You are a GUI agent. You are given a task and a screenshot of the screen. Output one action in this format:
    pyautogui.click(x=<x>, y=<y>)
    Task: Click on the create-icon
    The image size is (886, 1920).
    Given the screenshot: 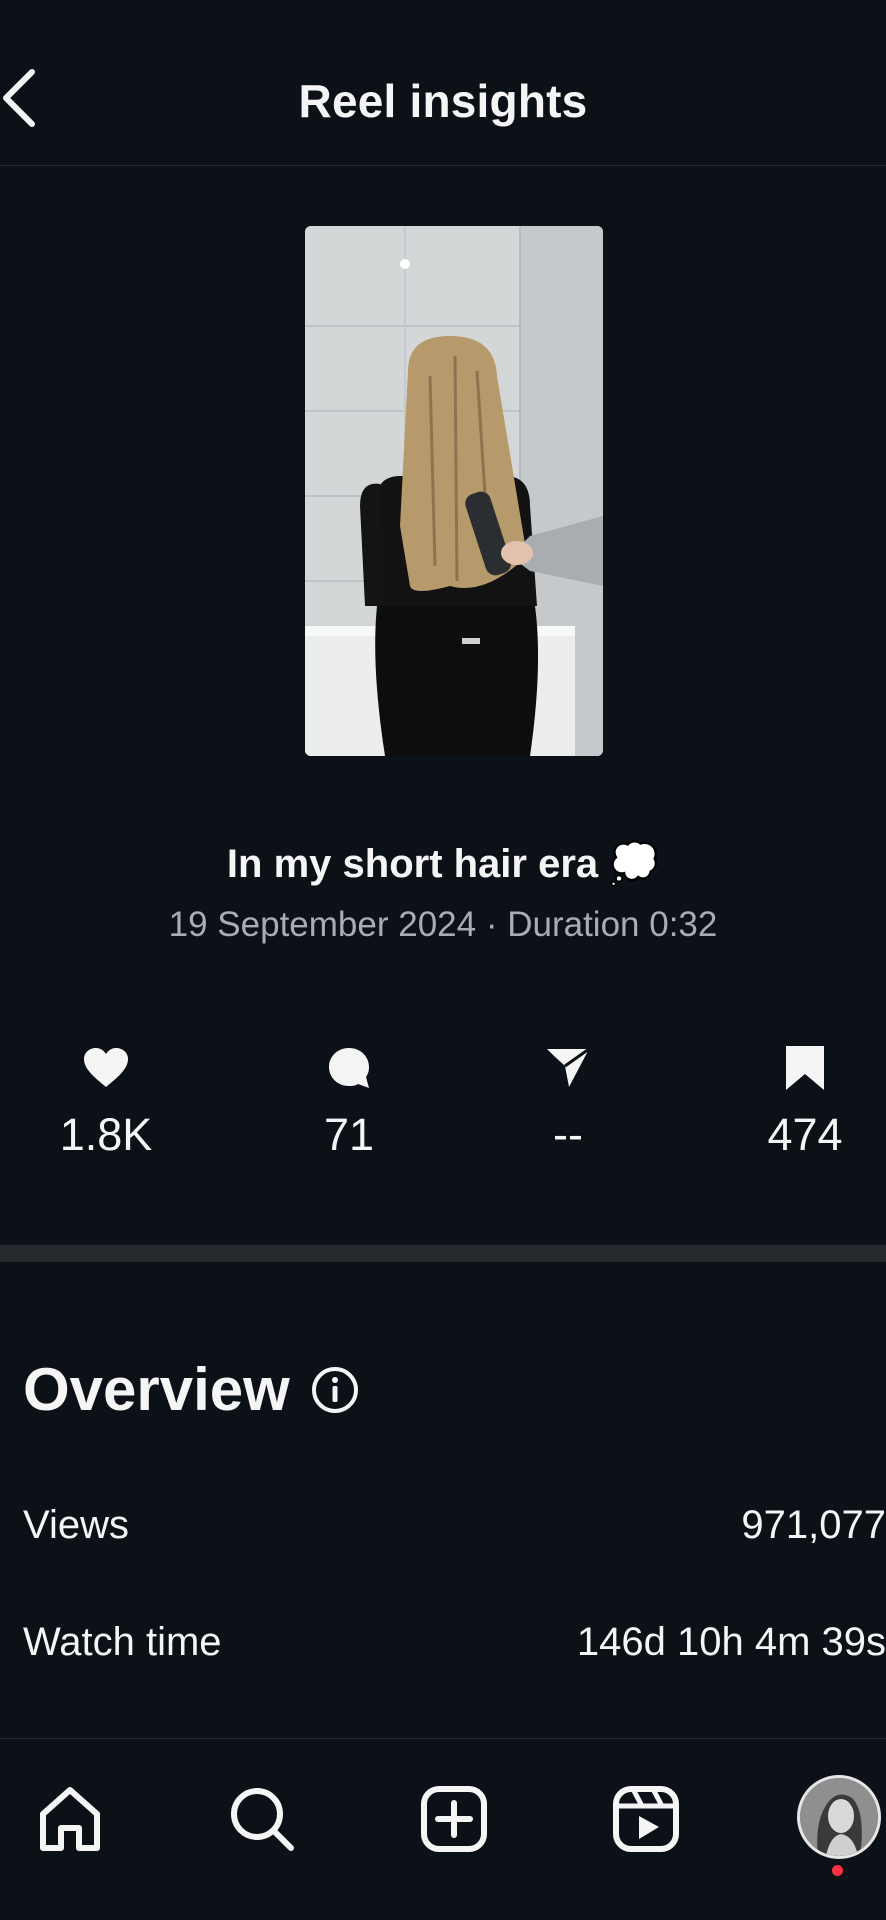 What is the action you would take?
    pyautogui.click(x=454, y=1821)
    